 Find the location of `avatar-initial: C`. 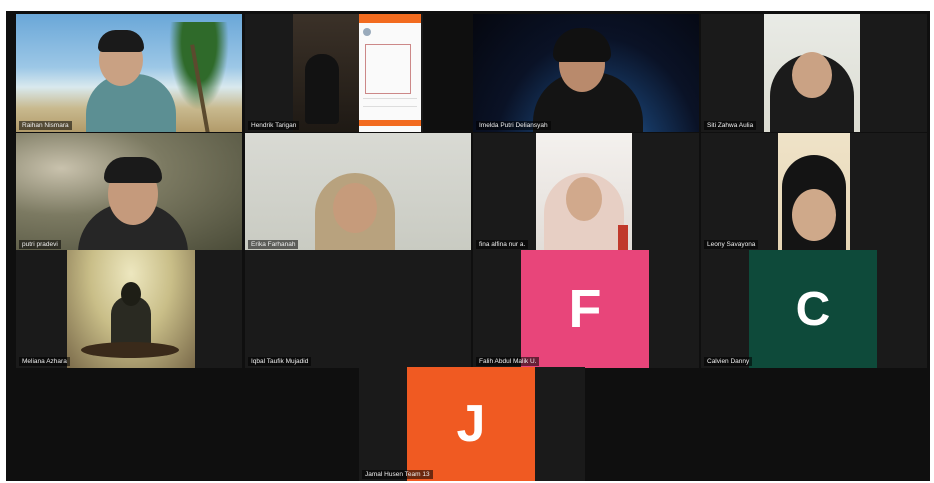

avatar-initial: C is located at coordinates (813, 309).